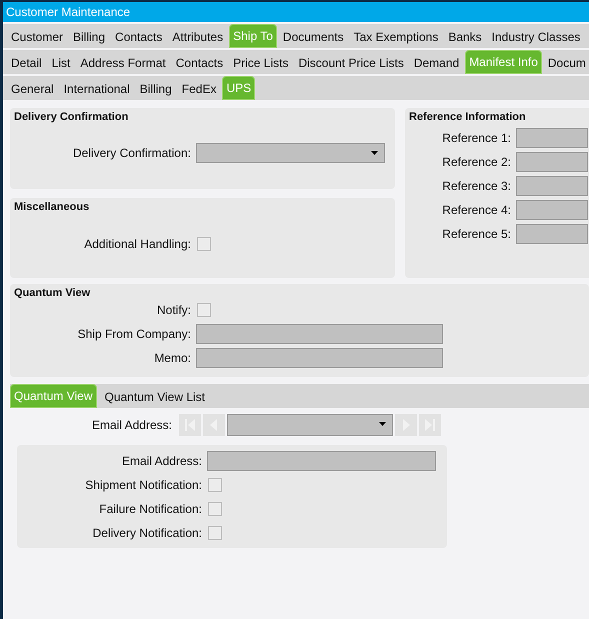 The height and width of the screenshot is (619, 589). What do you see at coordinates (476, 138) in the screenshot?
I see `field-label: Reference 1:` at bounding box center [476, 138].